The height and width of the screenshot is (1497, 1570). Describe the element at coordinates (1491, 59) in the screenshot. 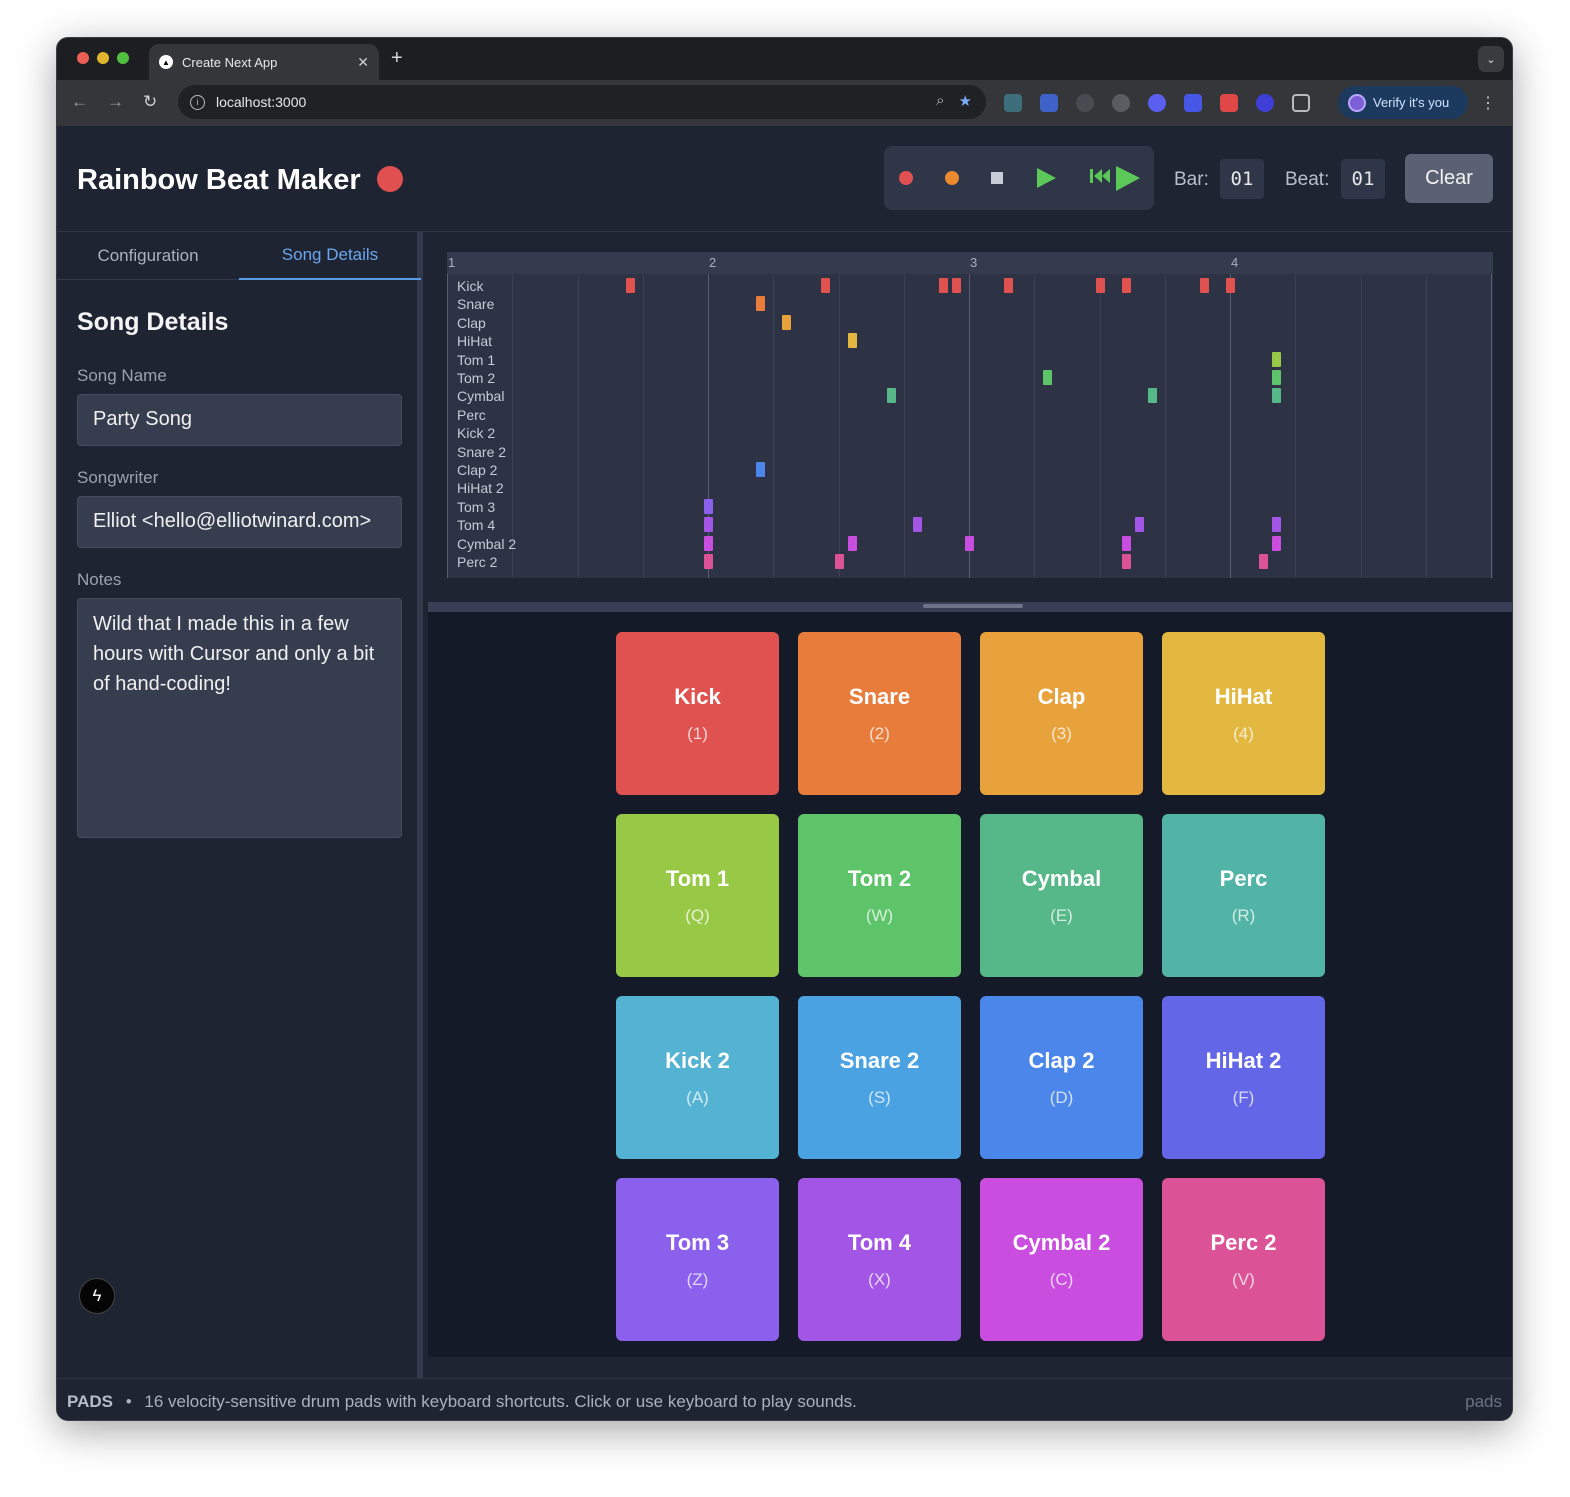

I see `tab-search-icon: ⌄` at that location.